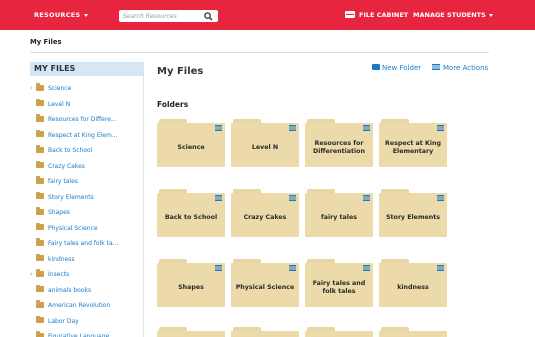 The height and width of the screenshot is (337, 535). I want to click on sidebar-item: Story Elements, so click(86, 198).